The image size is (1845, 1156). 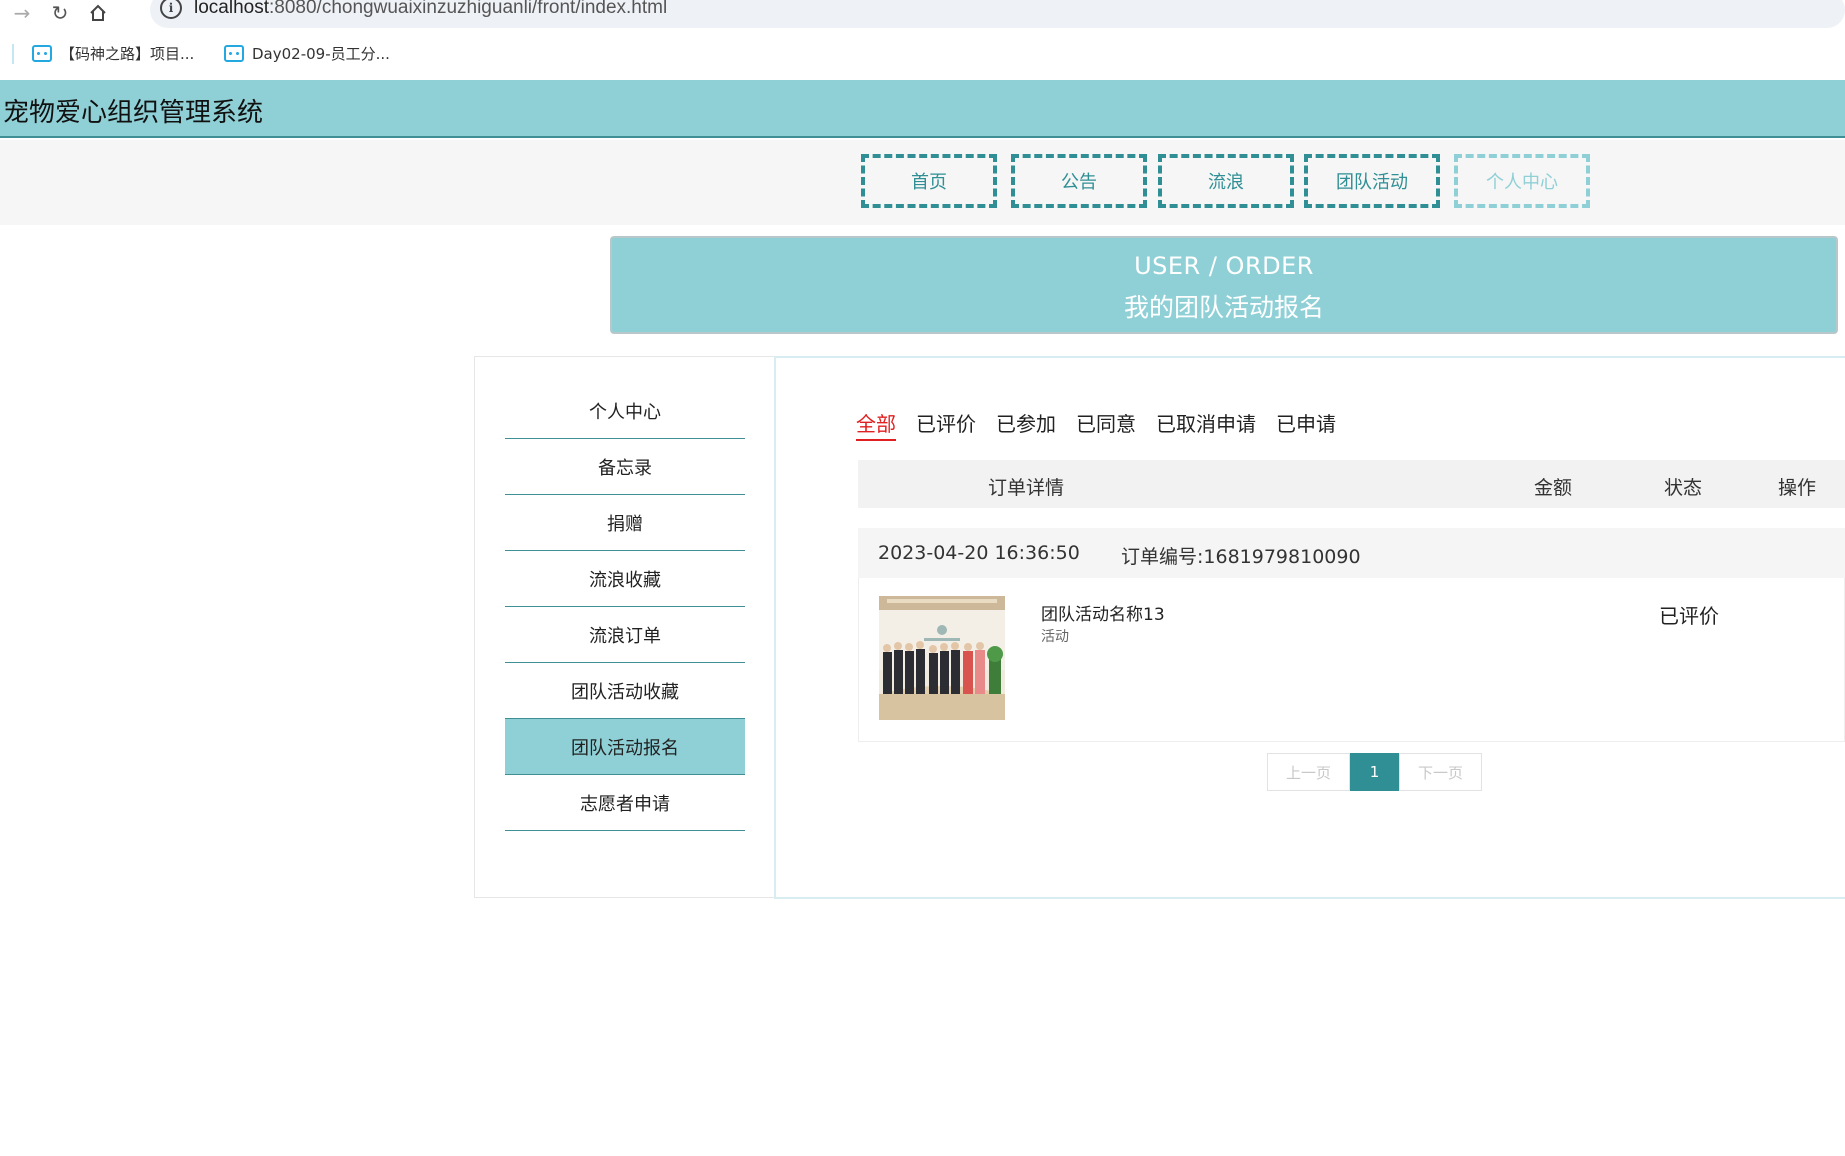 I want to click on page-title: 我的团队活动报名, so click(x=1223, y=307).